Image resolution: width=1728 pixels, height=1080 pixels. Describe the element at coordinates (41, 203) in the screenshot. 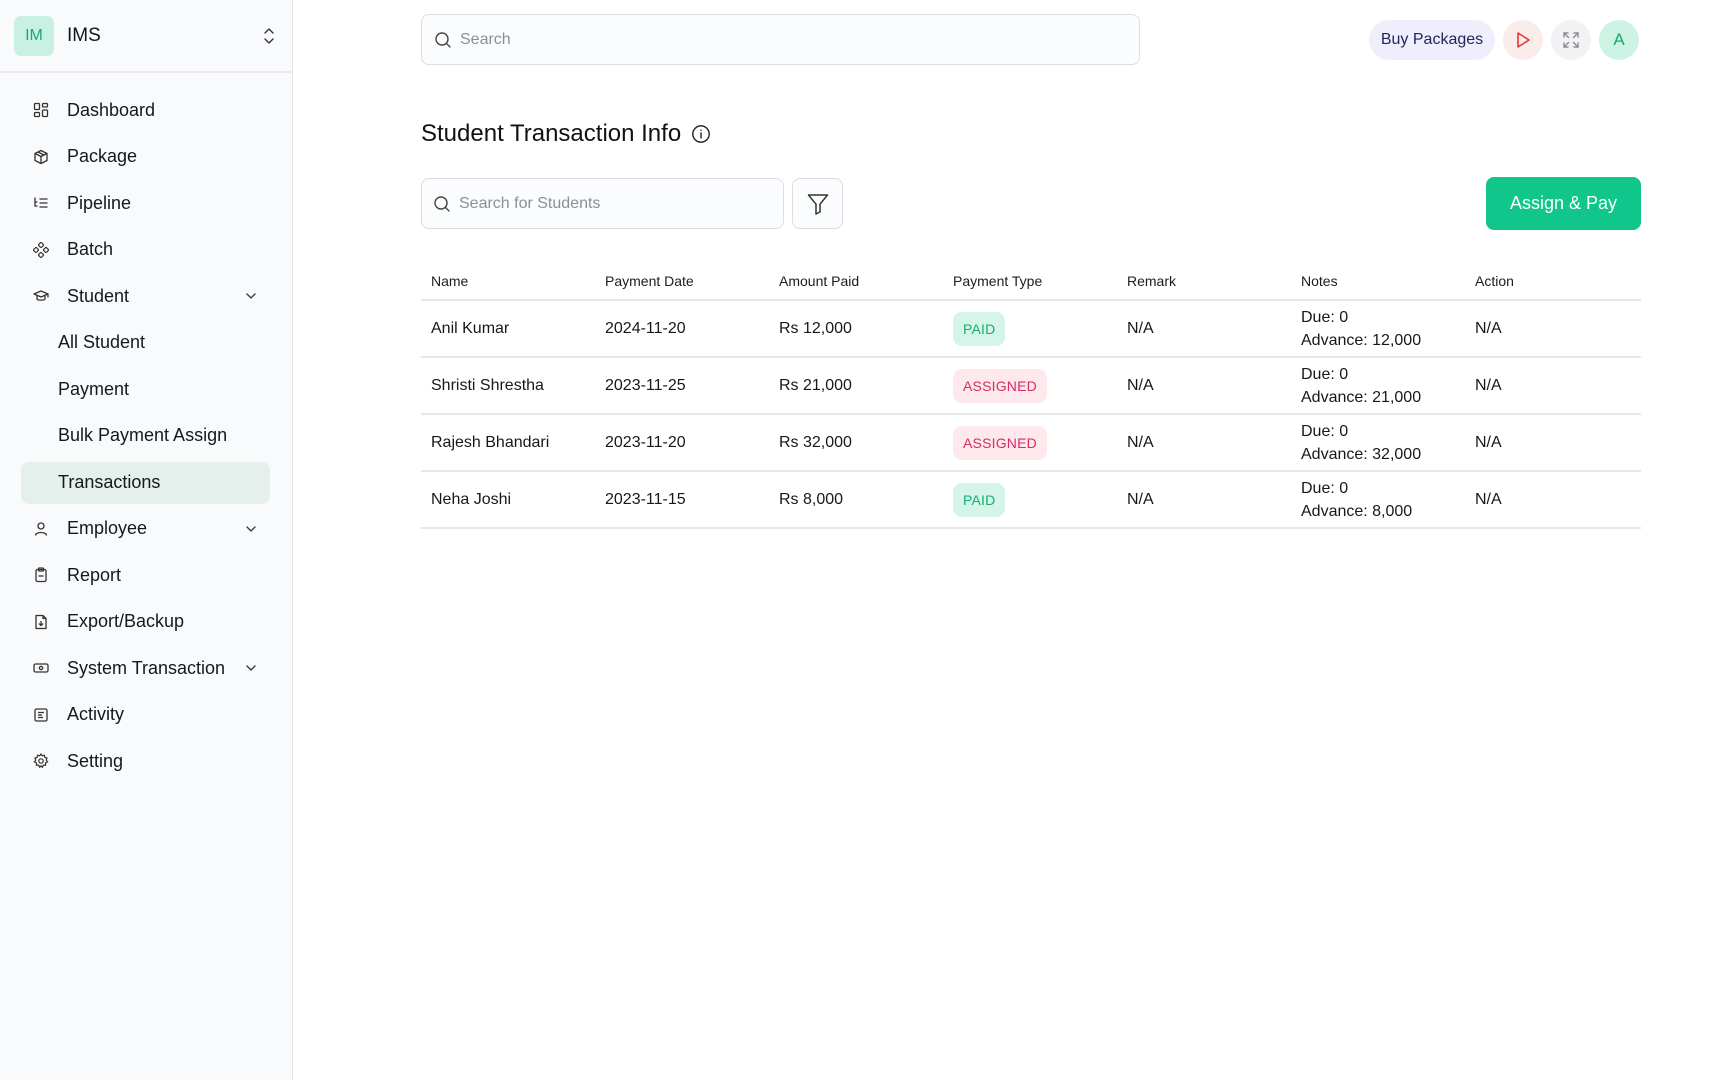

I see `pipeline-icon` at that location.